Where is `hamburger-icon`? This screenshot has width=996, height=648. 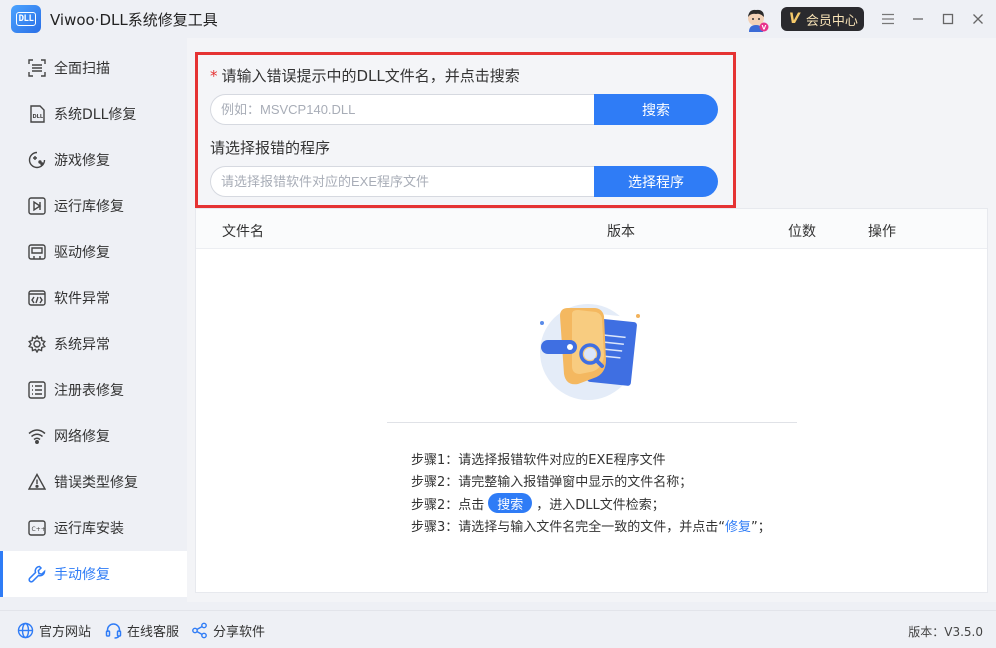 hamburger-icon is located at coordinates (888, 19).